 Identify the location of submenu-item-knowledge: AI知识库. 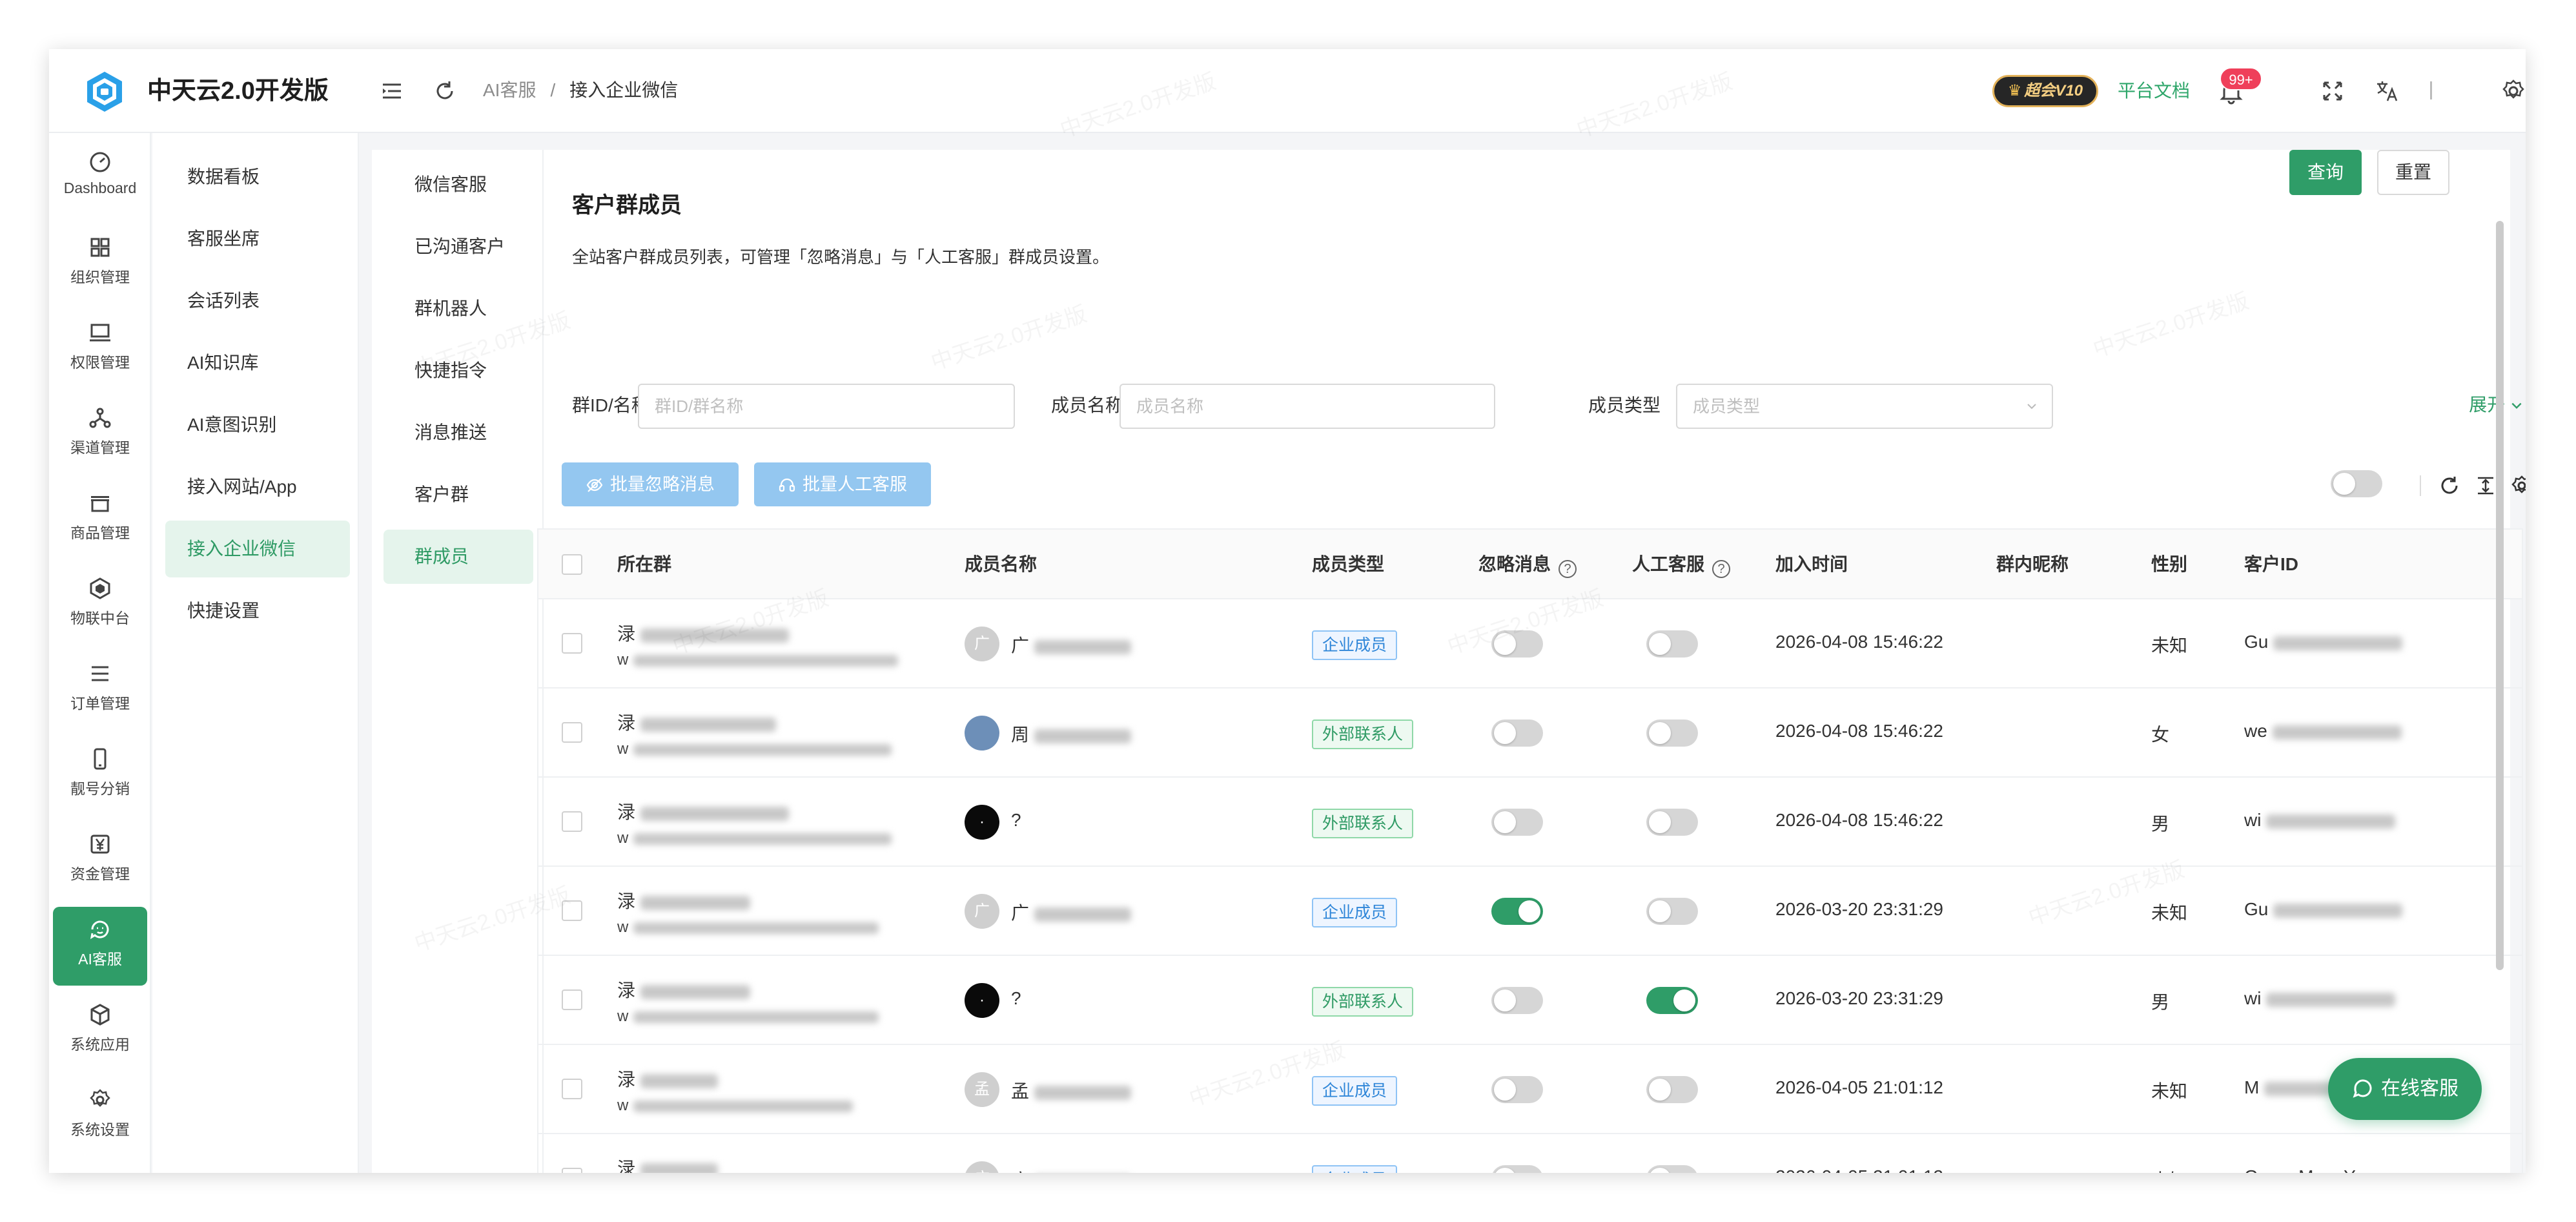
(257, 363).